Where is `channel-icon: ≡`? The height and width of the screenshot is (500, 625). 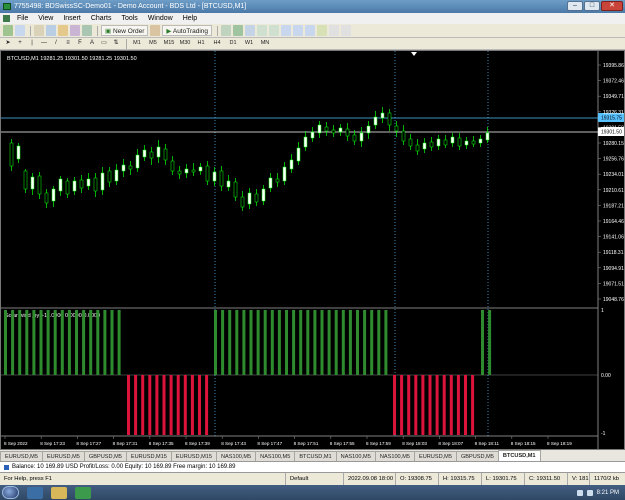
channel-icon: ≡ is located at coordinates (68, 43).